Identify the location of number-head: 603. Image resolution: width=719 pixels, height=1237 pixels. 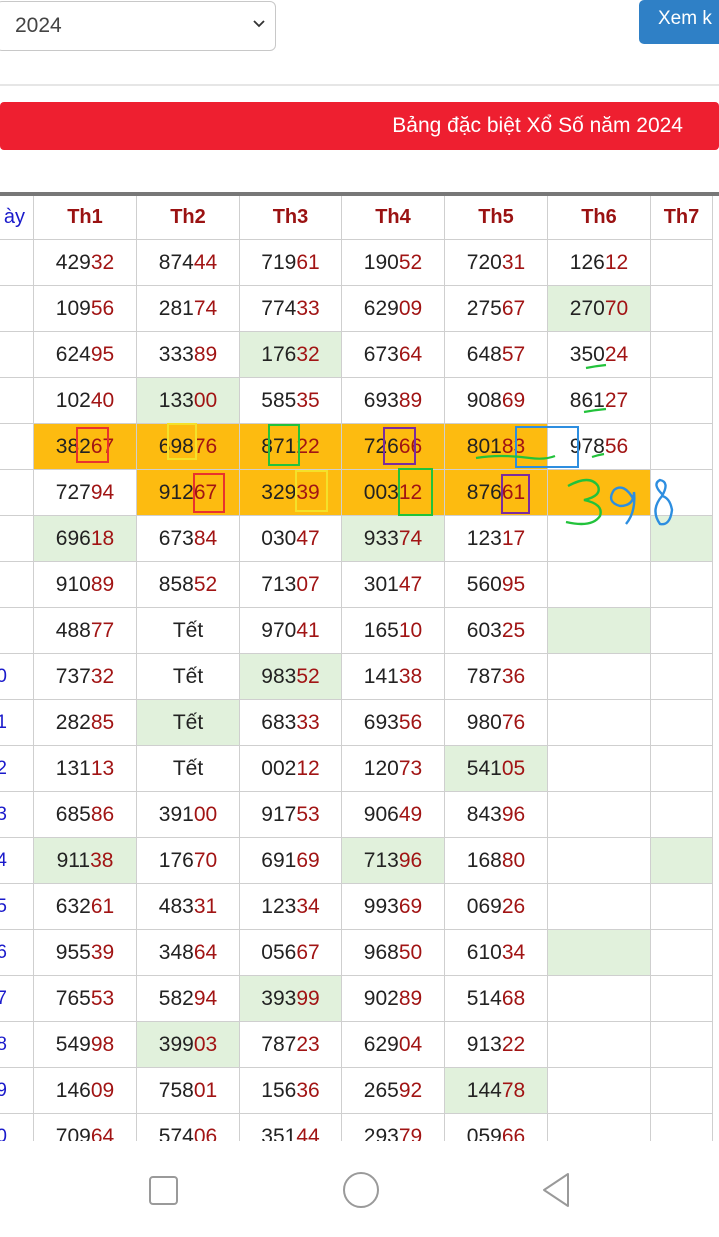
(484, 630).